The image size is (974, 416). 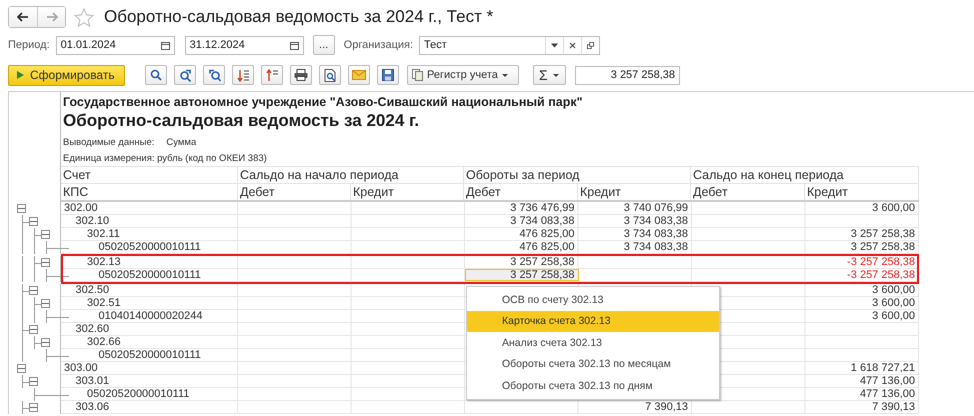 I want to click on organization-field: Тест, so click(x=509, y=45).